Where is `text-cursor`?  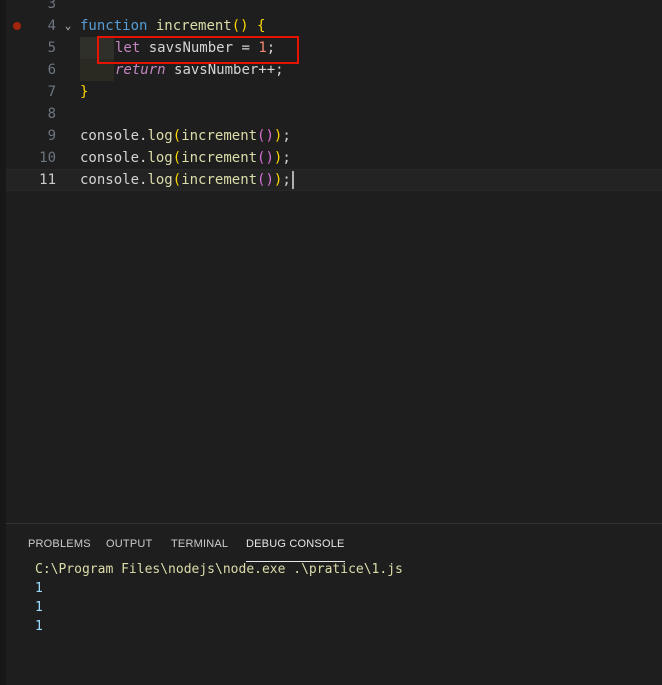 text-cursor is located at coordinates (292, 180).